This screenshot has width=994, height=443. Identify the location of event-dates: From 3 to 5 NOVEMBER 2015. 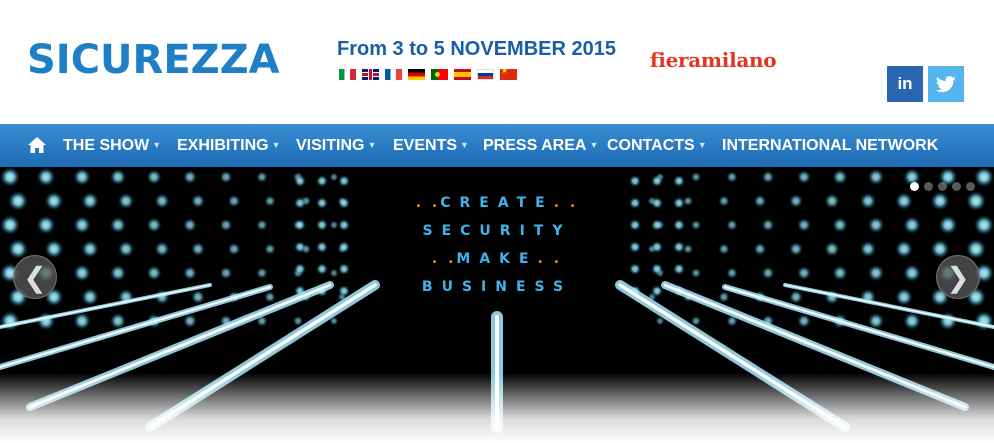
(476, 49).